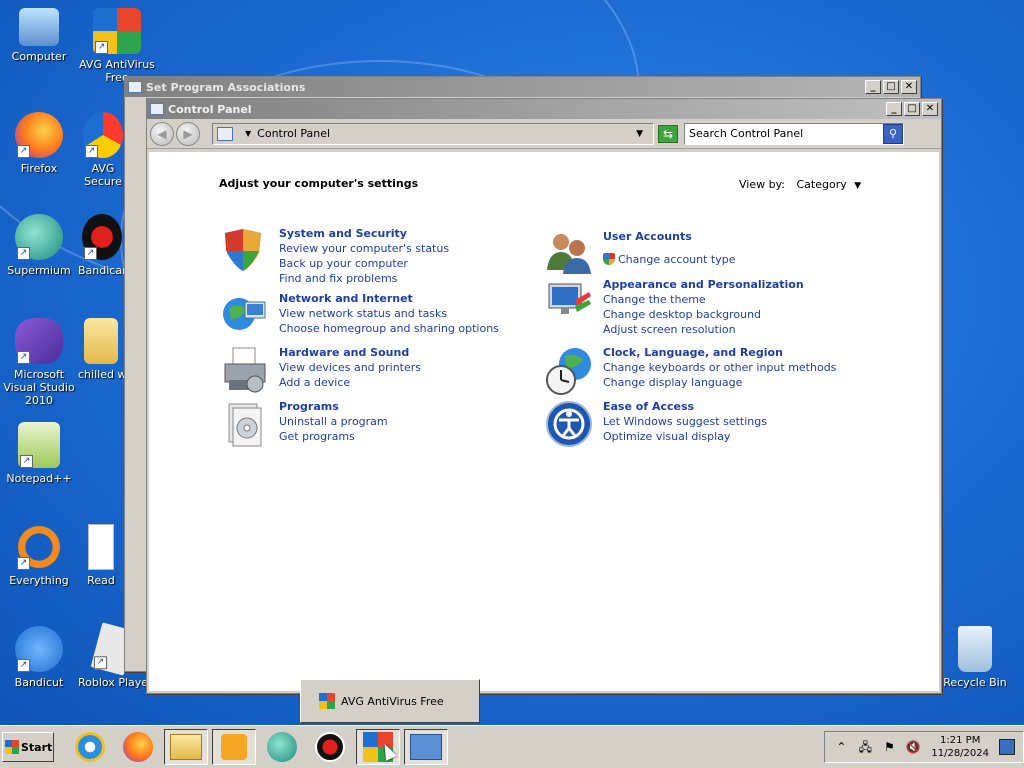  Describe the element at coordinates (350, 353) in the screenshot. I see `category-title: Hardware and Sound` at that location.